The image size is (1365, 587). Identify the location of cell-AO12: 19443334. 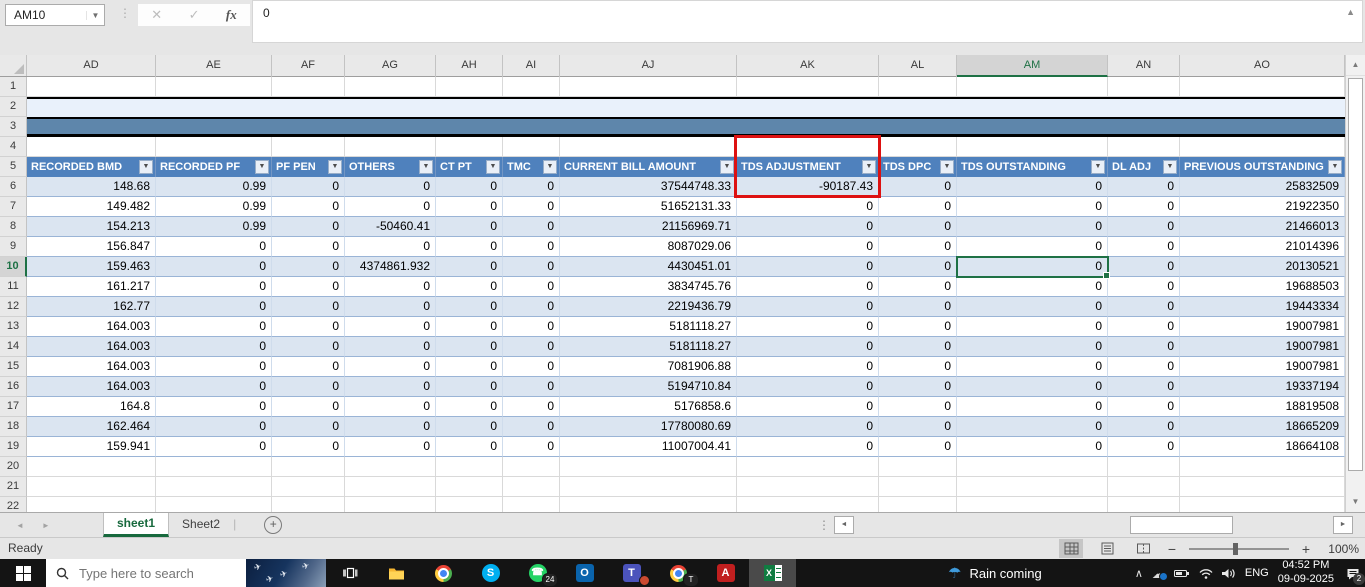
(1262, 307).